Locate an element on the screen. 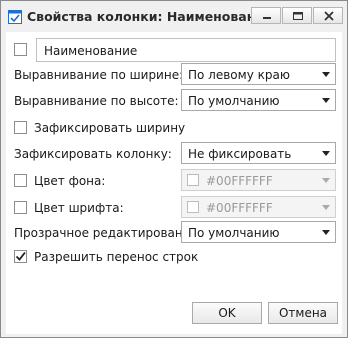 The image size is (350, 340). cancel-button: Отмена is located at coordinates (303, 313).